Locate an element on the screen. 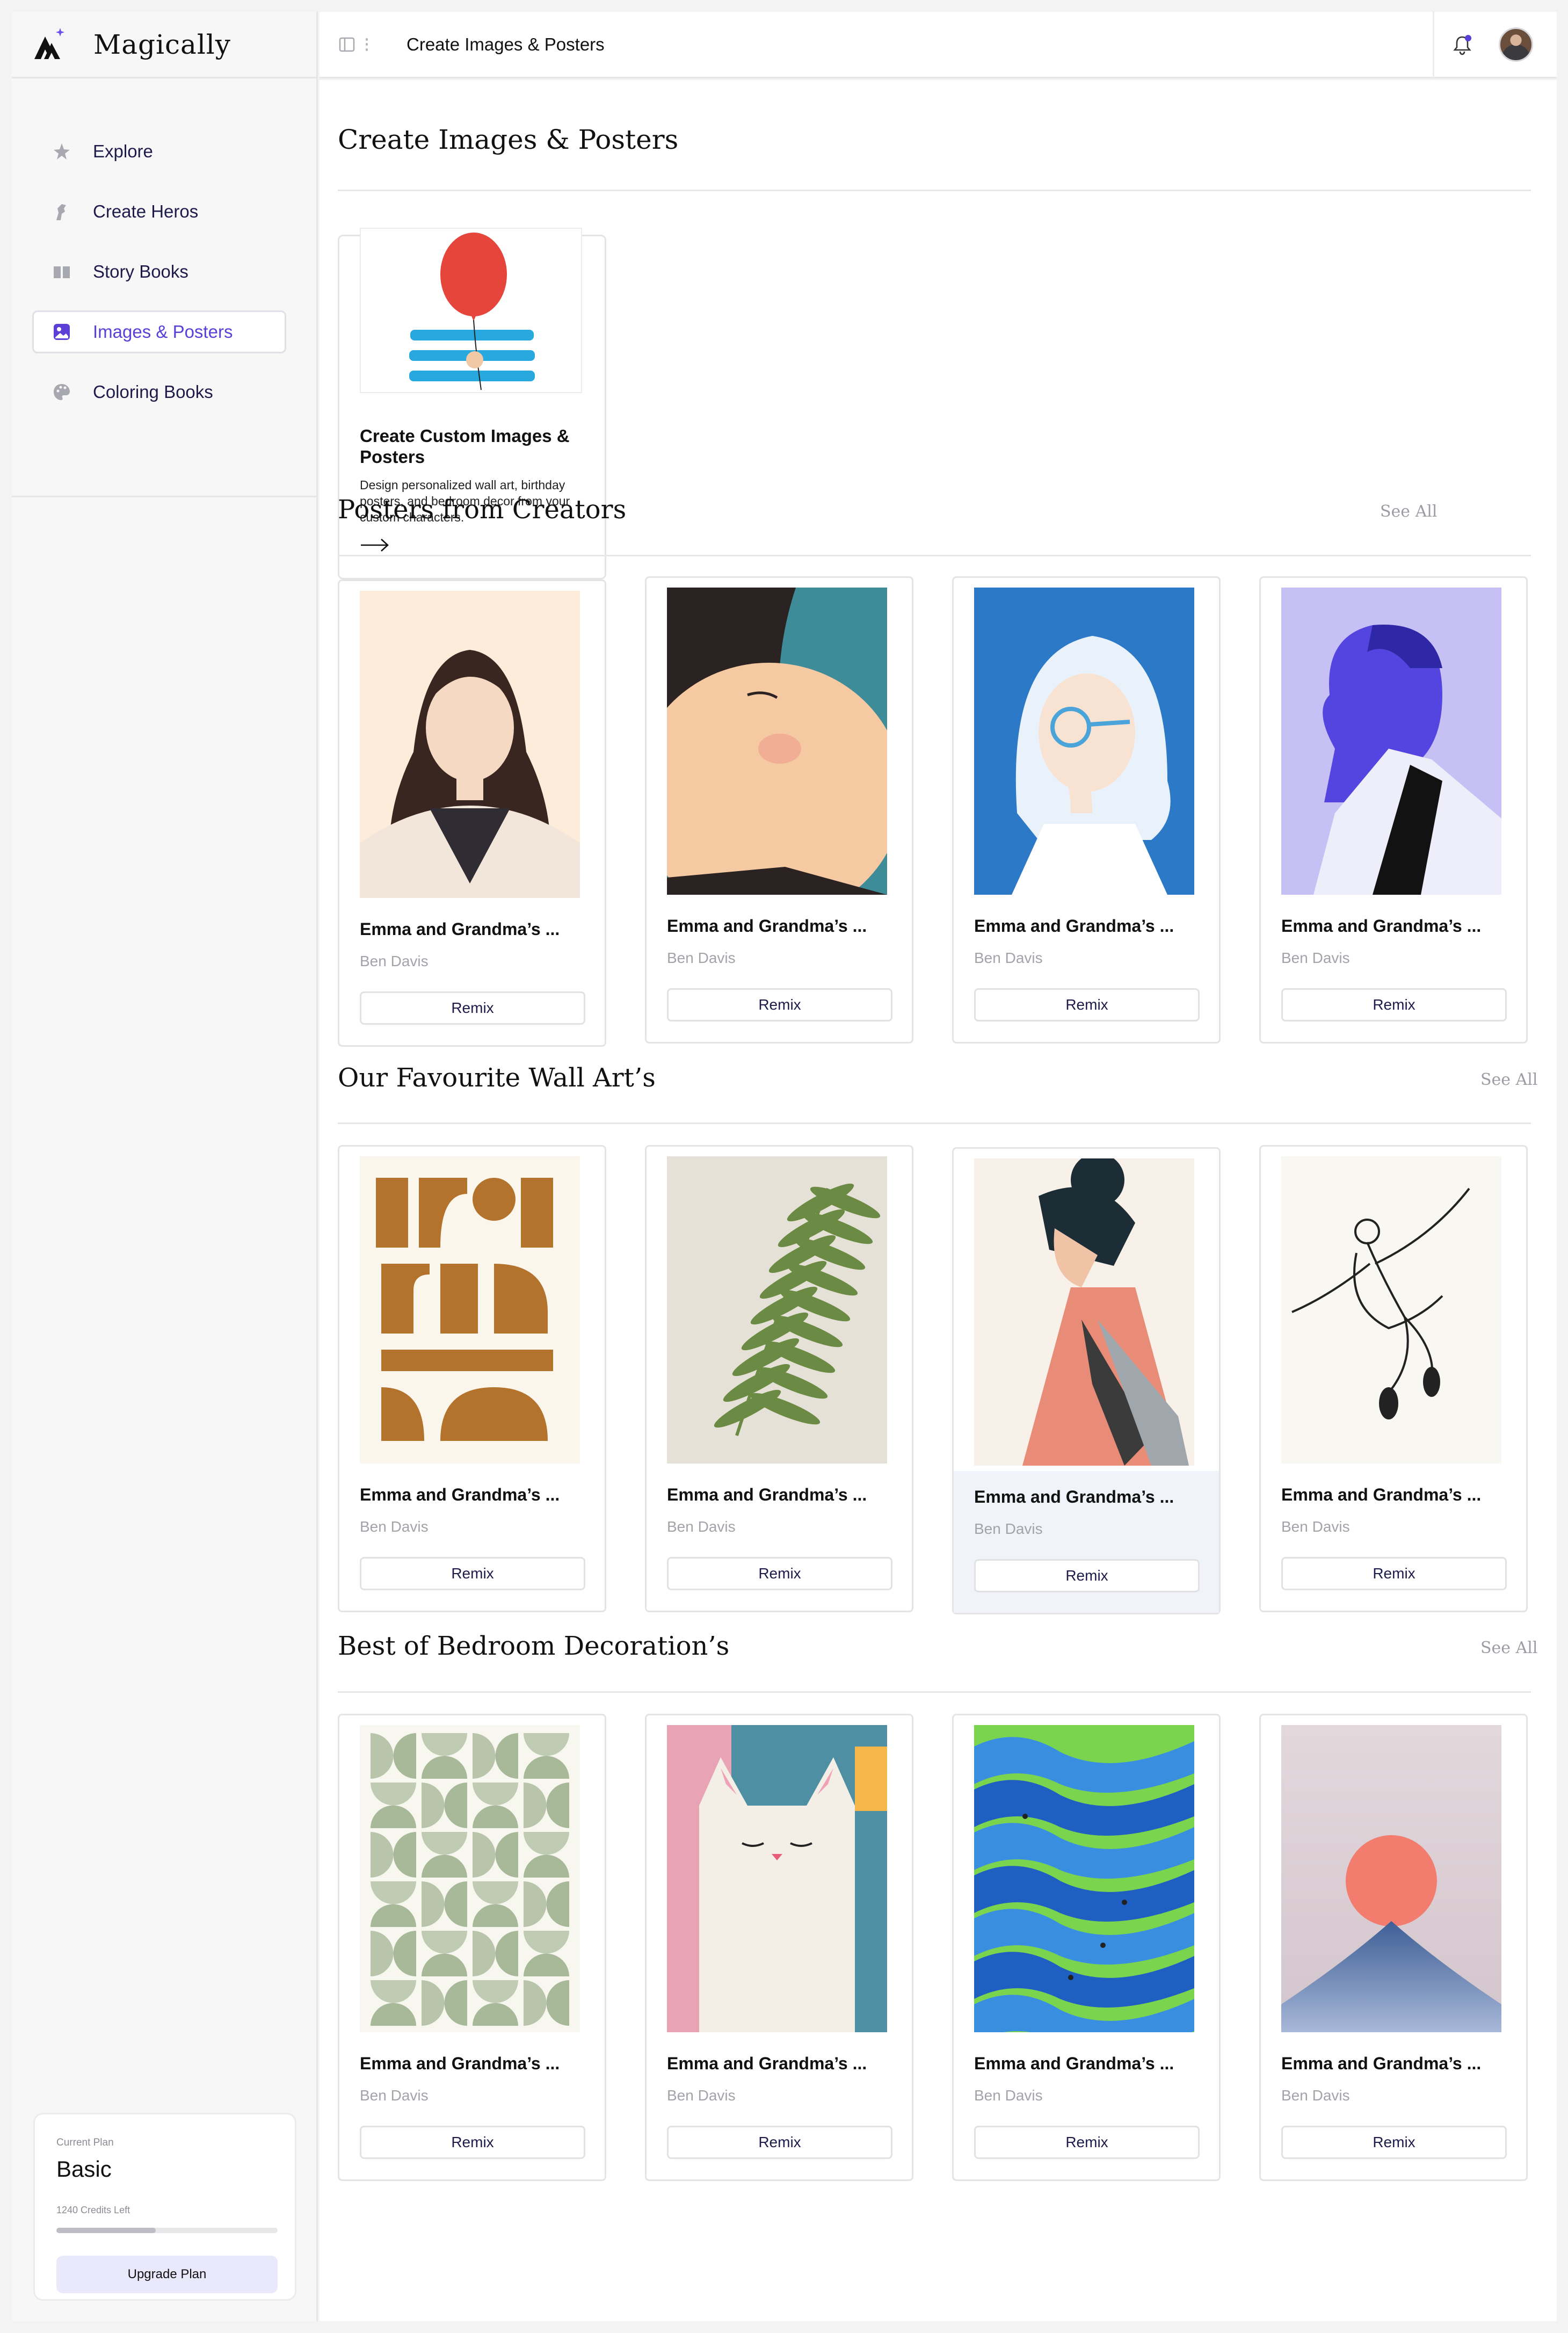 The image size is (1568, 2333). credits-progress-bar is located at coordinates (167, 2231).